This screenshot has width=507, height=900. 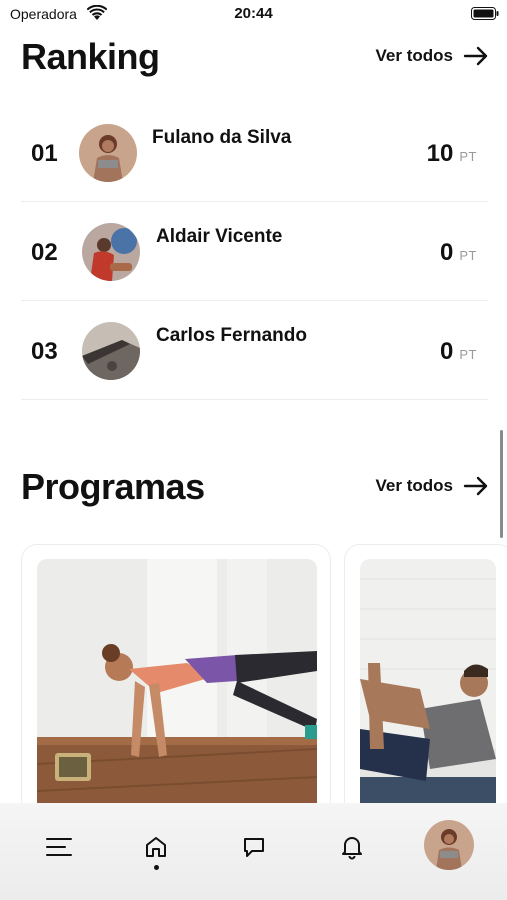 I want to click on rank-position: 03, so click(x=44, y=351).